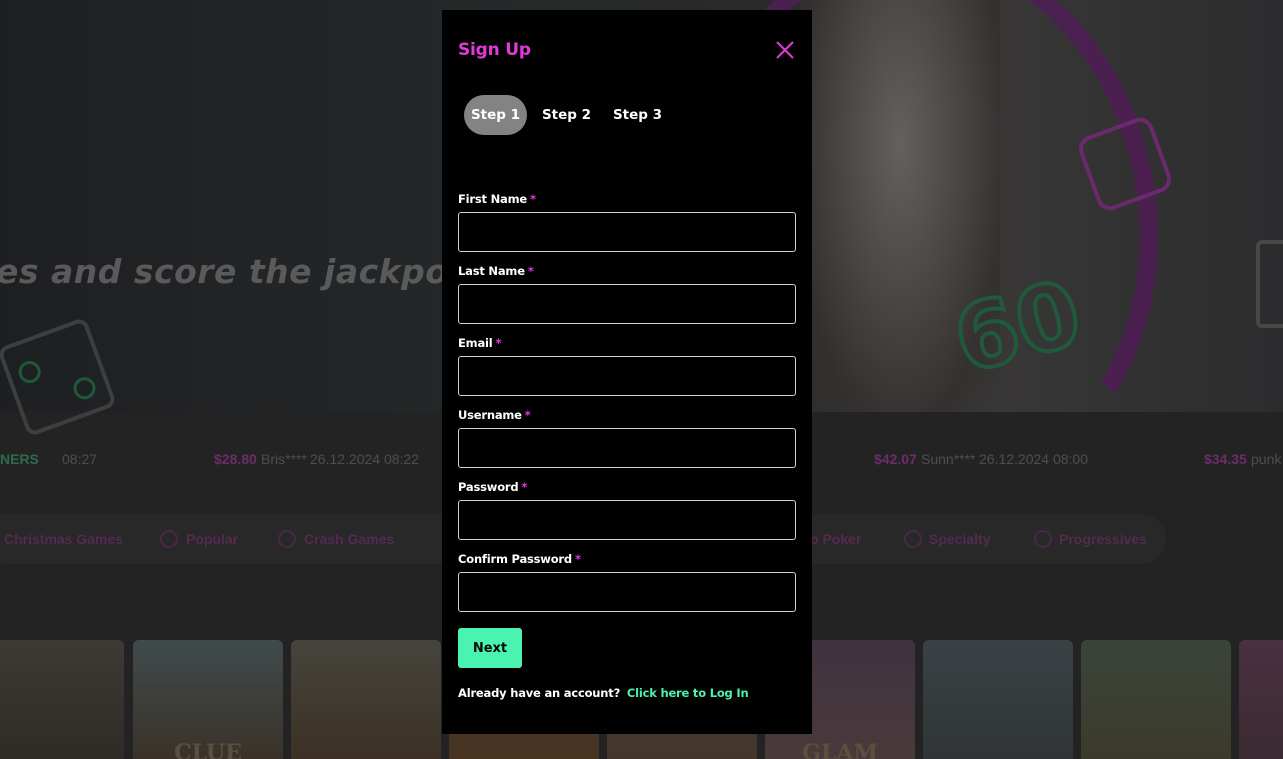 The height and width of the screenshot is (759, 1283). Describe the element at coordinates (627, 304) in the screenshot. I see `last-name-input` at that location.